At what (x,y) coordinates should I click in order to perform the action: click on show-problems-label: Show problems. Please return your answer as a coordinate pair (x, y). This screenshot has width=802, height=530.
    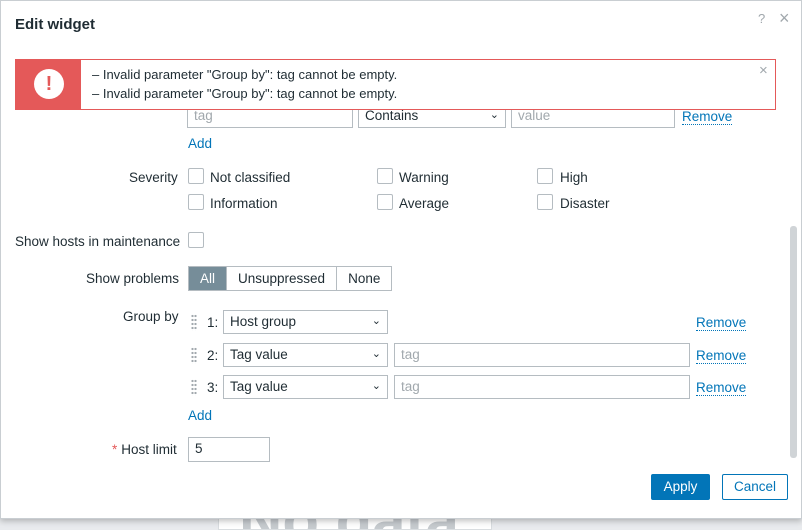
    Looking at the image, I should click on (133, 278).